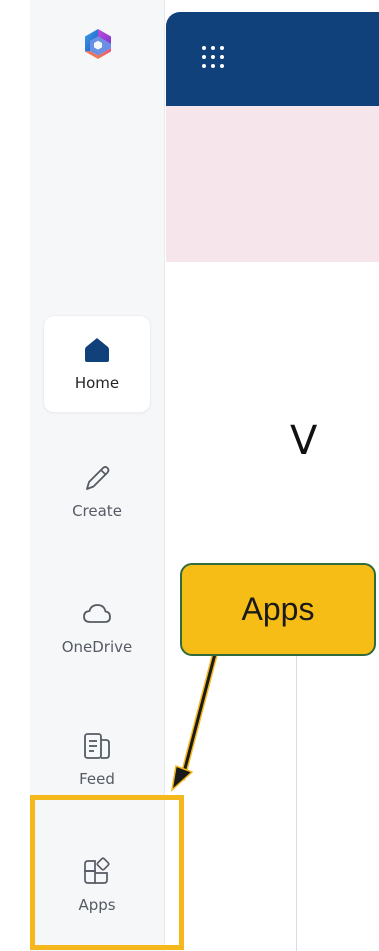 The image size is (379, 951). Describe the element at coordinates (97, 613) in the screenshot. I see `cloud-icon` at that location.